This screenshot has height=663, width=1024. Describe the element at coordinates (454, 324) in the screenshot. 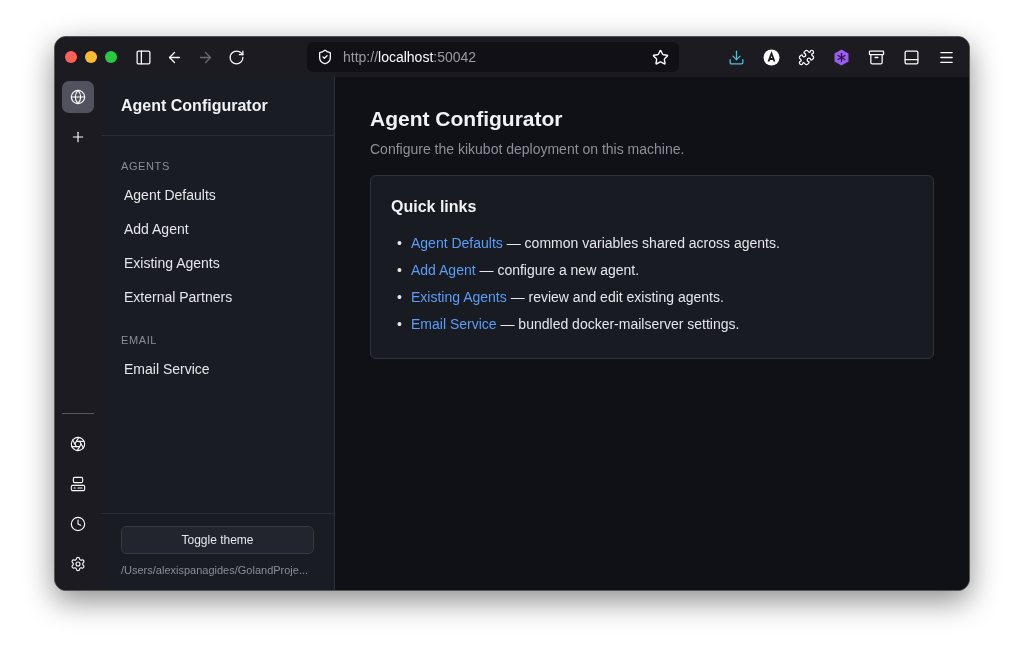

I see `link: Email Service` at that location.